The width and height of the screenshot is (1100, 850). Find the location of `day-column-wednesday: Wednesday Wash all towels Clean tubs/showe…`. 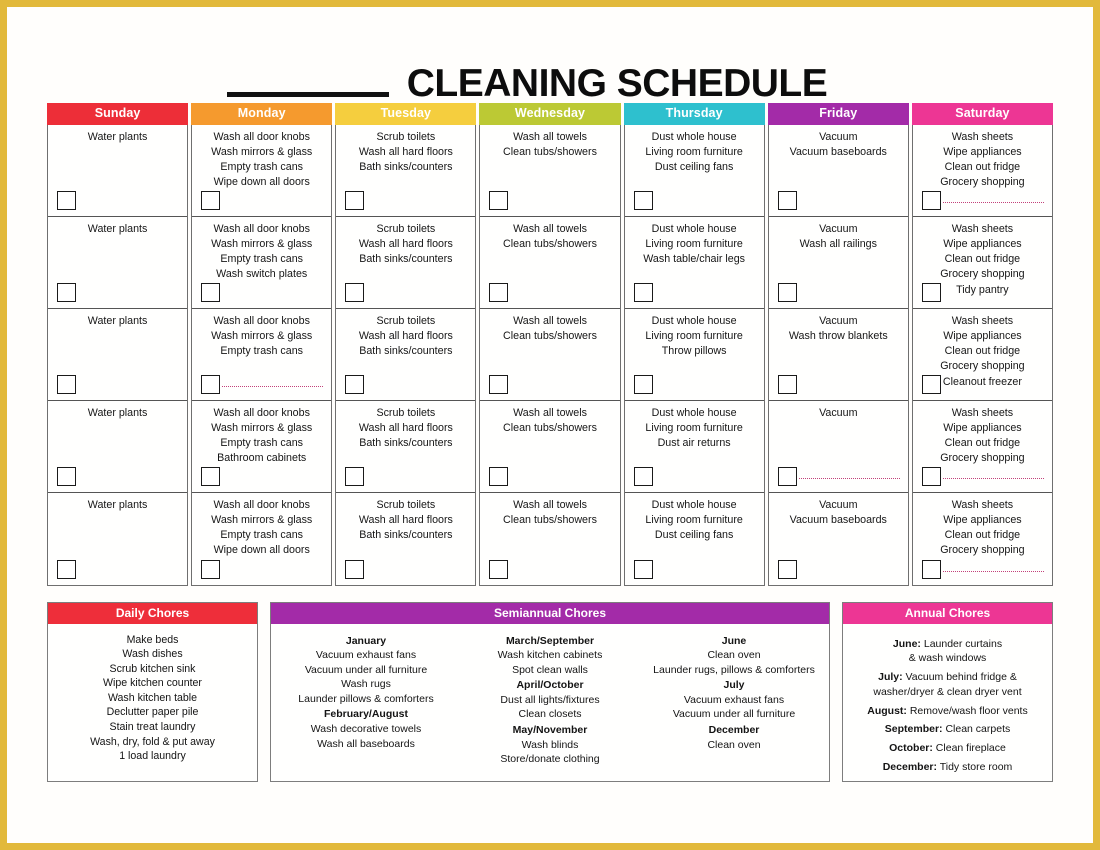

day-column-wednesday: Wednesday Wash all towels Clean tubs/showe… is located at coordinates (550, 344).